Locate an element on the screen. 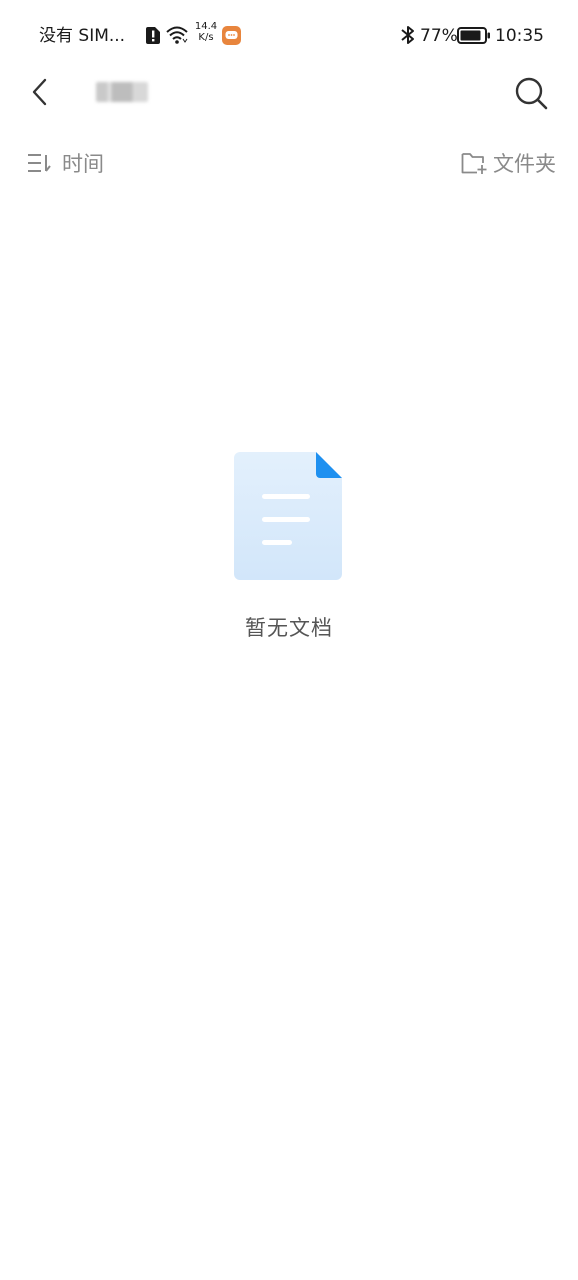 The height and width of the screenshot is (1280, 578). message-notification-icon is located at coordinates (231, 35).